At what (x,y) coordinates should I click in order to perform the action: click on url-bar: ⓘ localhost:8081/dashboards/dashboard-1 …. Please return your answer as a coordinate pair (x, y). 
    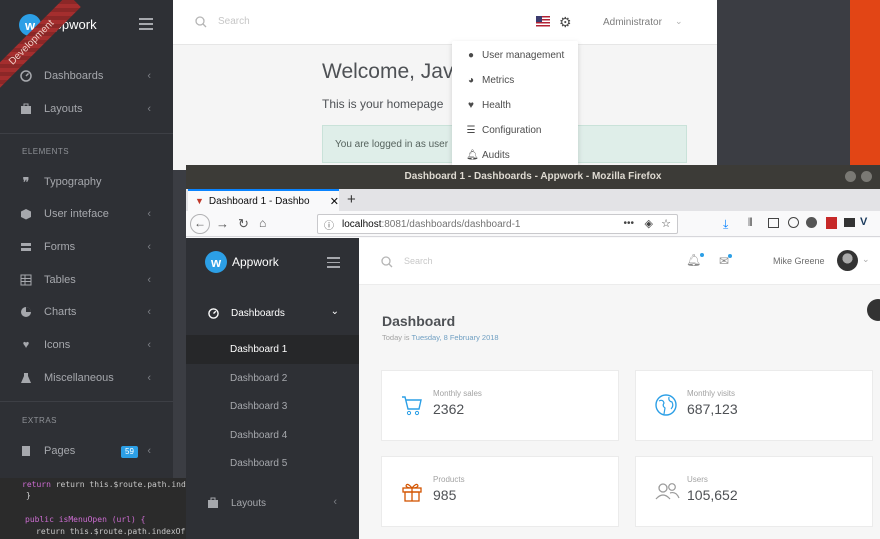
    Looking at the image, I should click on (497, 224).